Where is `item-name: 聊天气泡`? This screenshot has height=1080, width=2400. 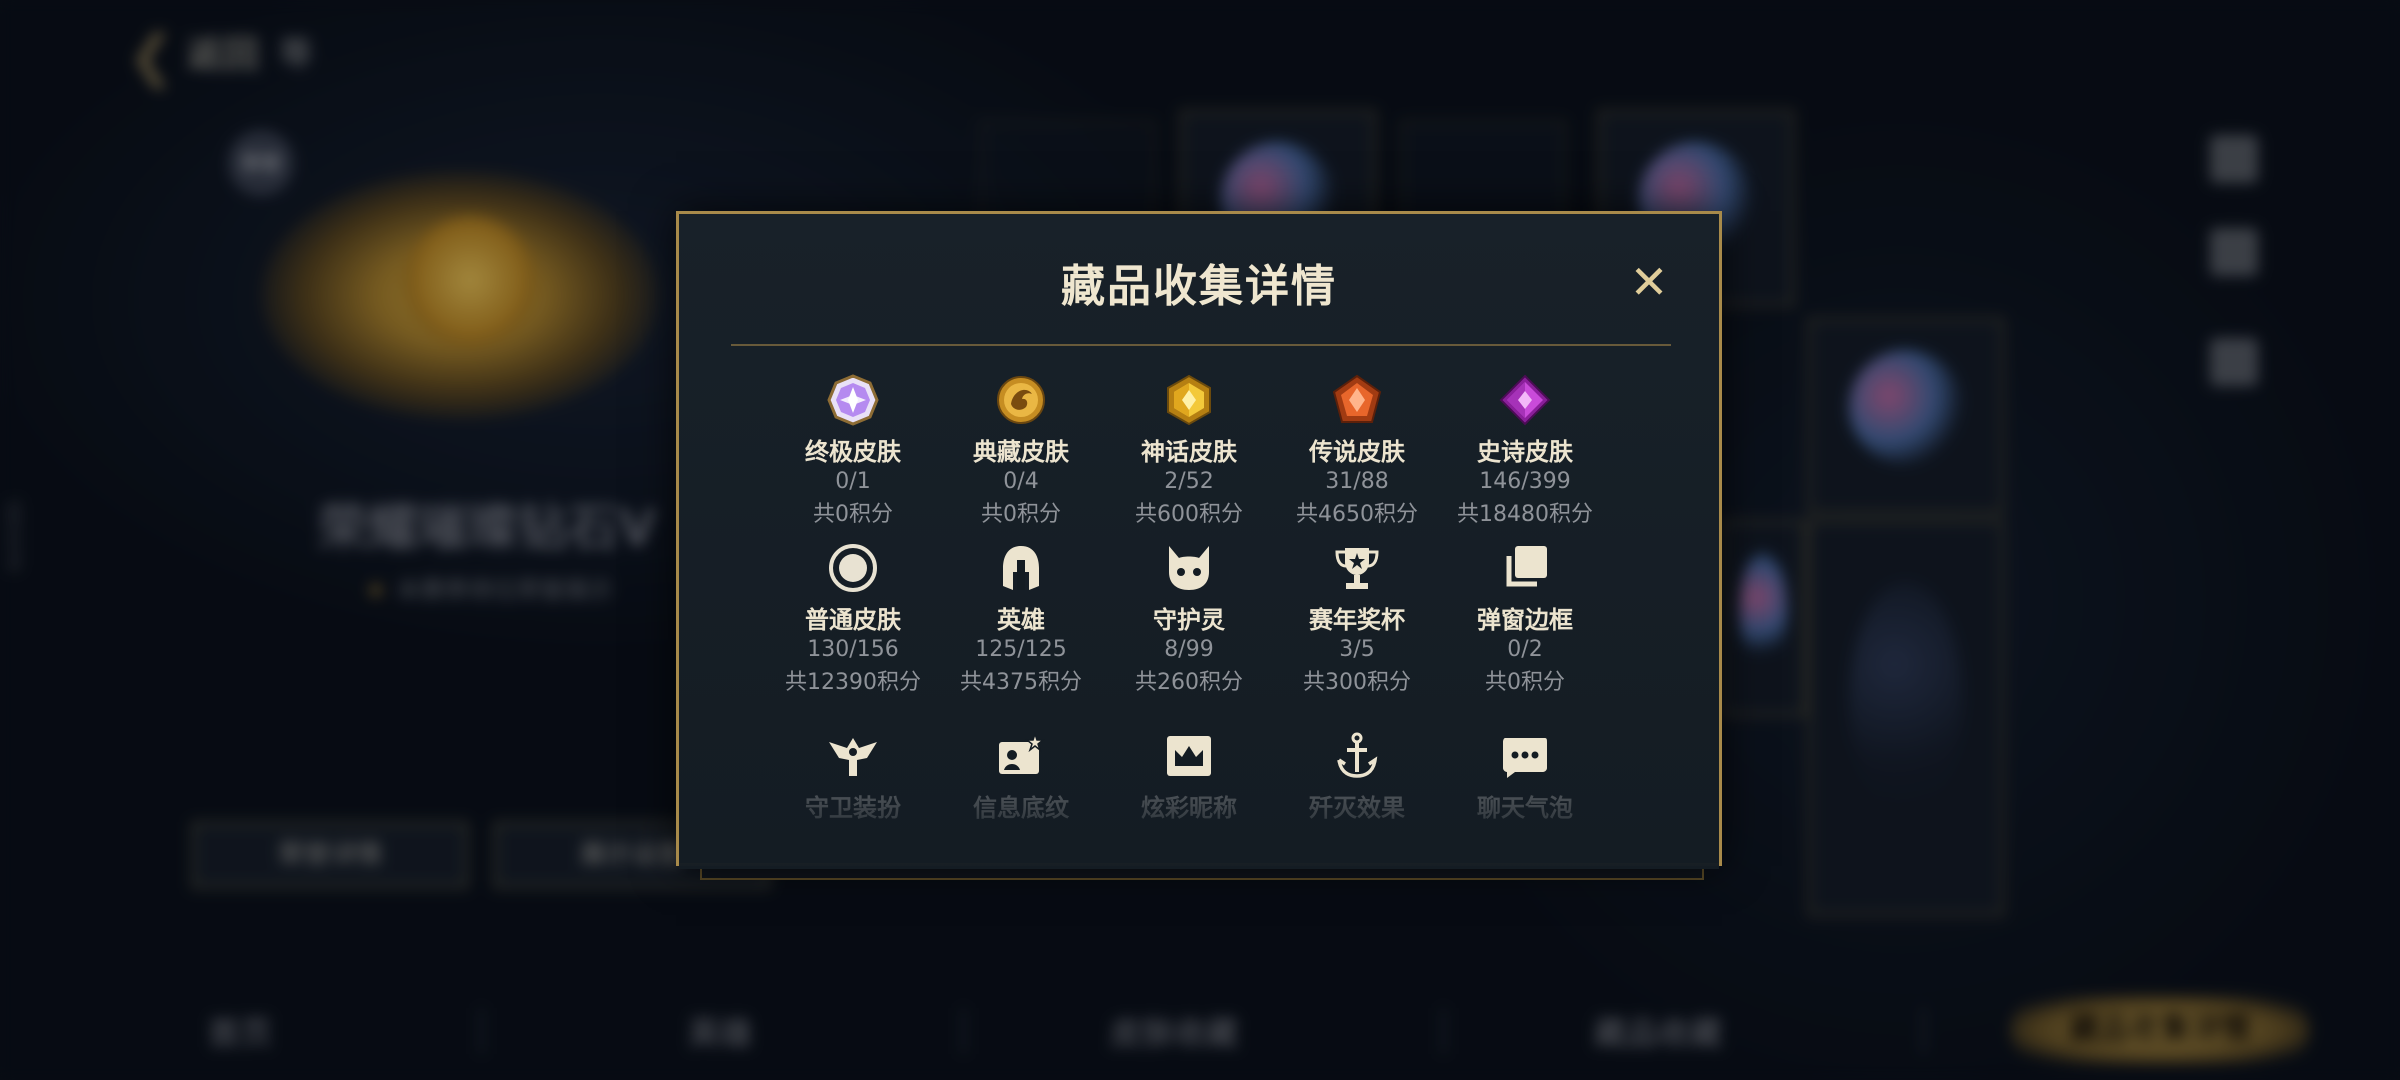 item-name: 聊天气泡 is located at coordinates (1525, 808).